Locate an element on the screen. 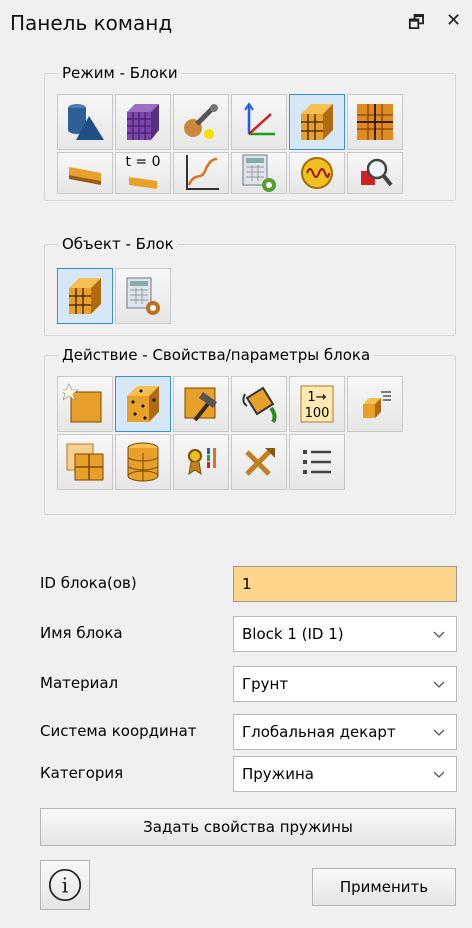  apply-button: Применить is located at coordinates (384, 887).